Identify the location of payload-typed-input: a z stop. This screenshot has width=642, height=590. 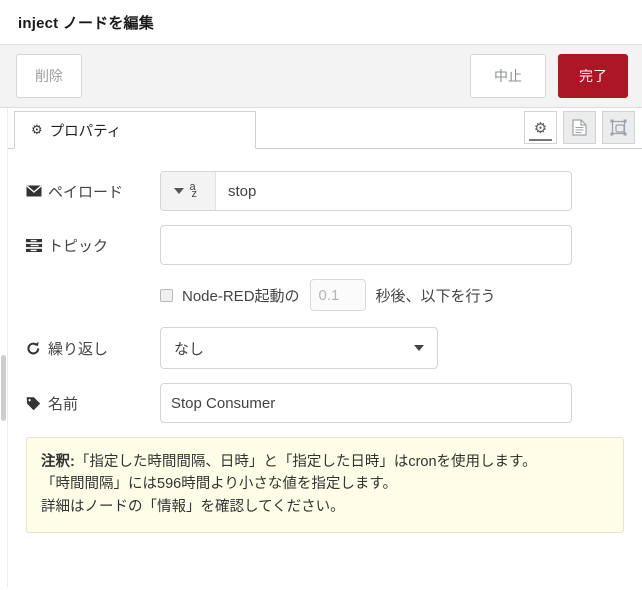
(366, 191).